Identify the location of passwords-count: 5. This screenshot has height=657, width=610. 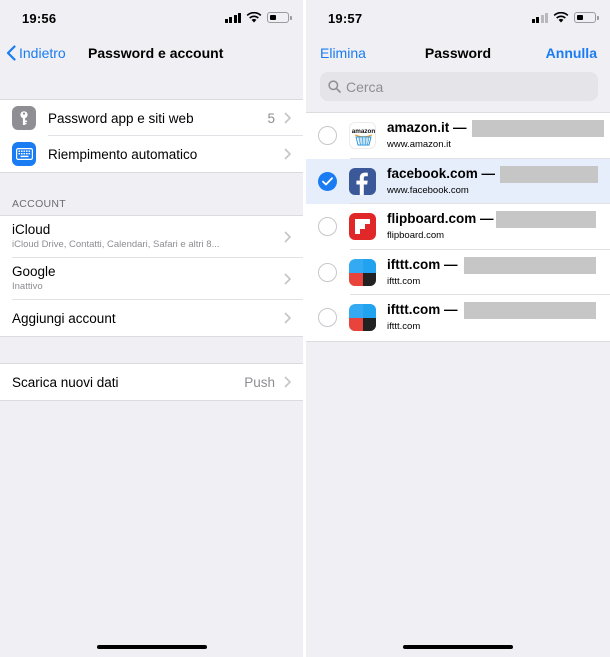
(271, 118).